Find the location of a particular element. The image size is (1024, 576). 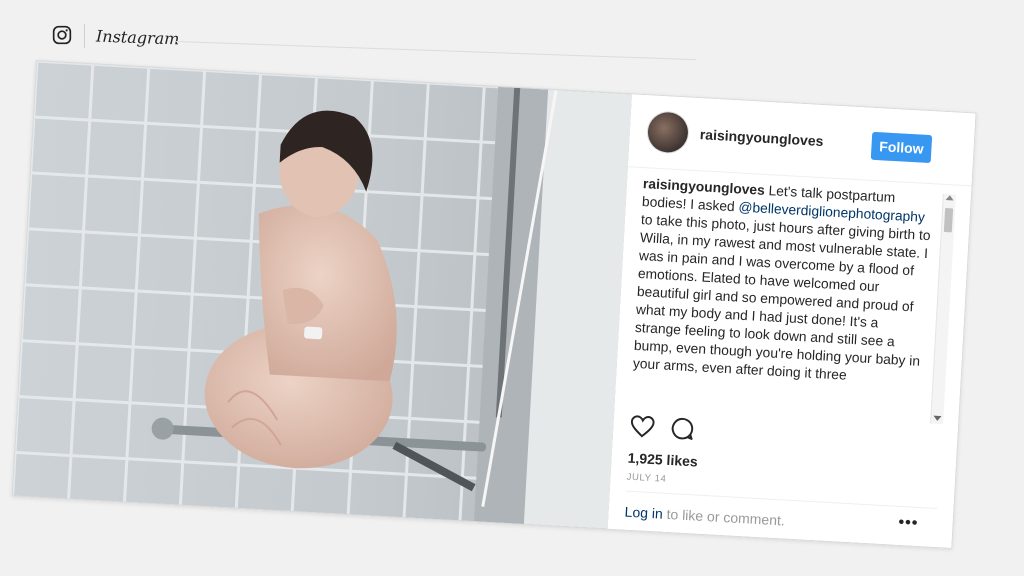

more-options-button: ••• is located at coordinates (908, 523).